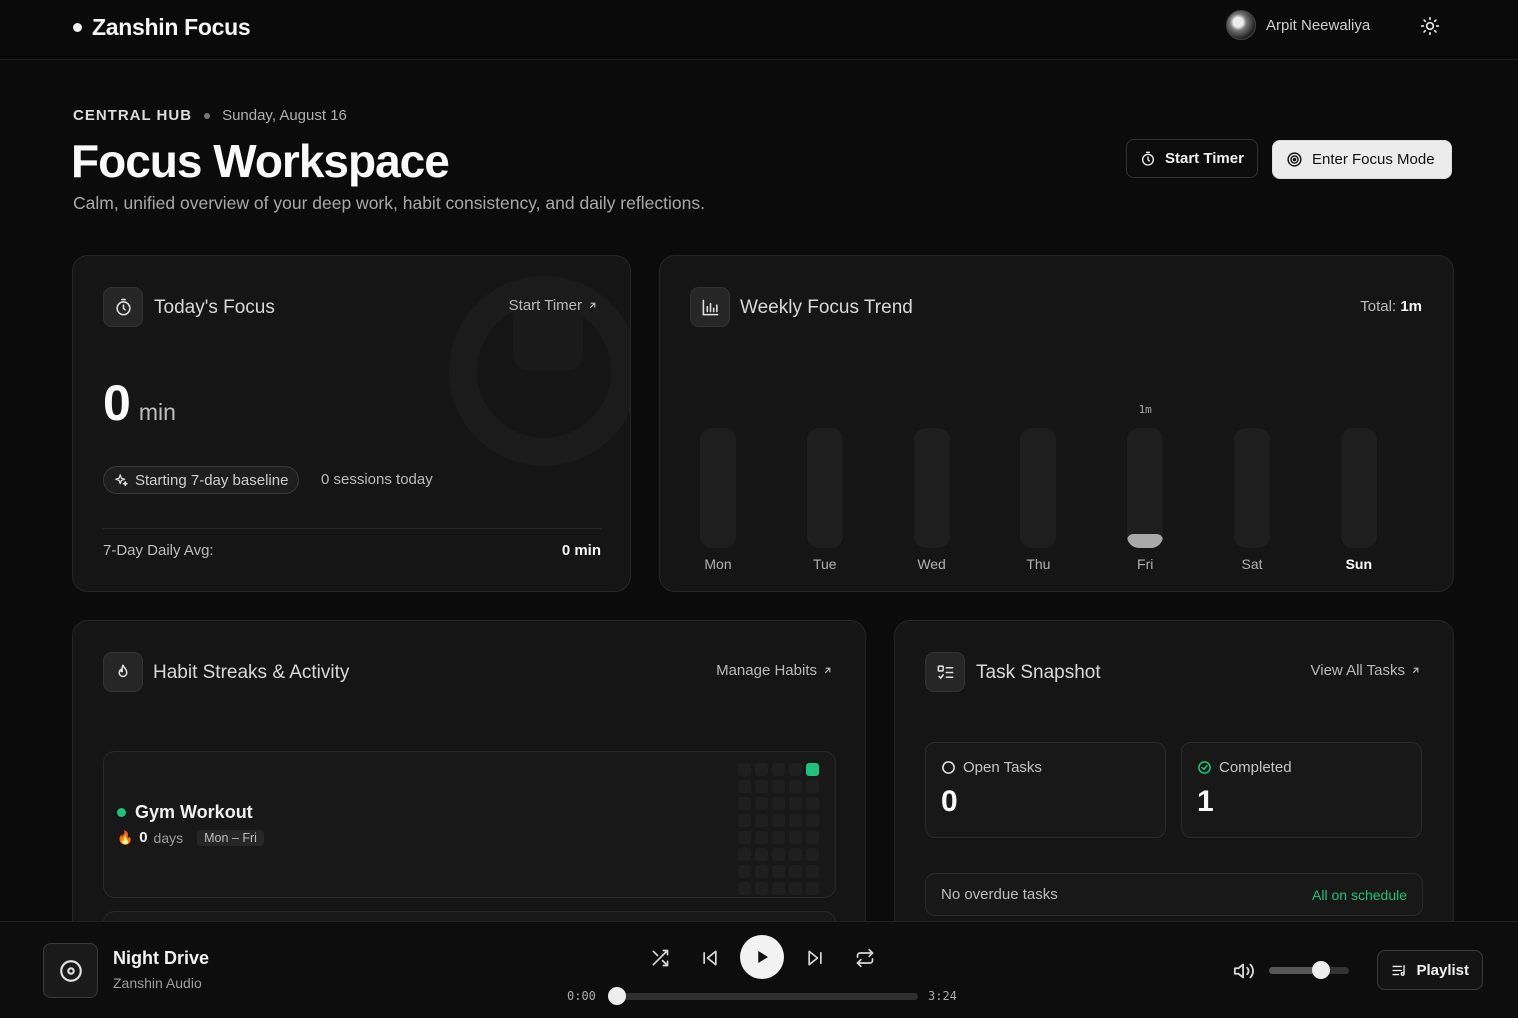  What do you see at coordinates (133, 115) in the screenshot?
I see `eyebrow-section: CENTRAL HUB` at bounding box center [133, 115].